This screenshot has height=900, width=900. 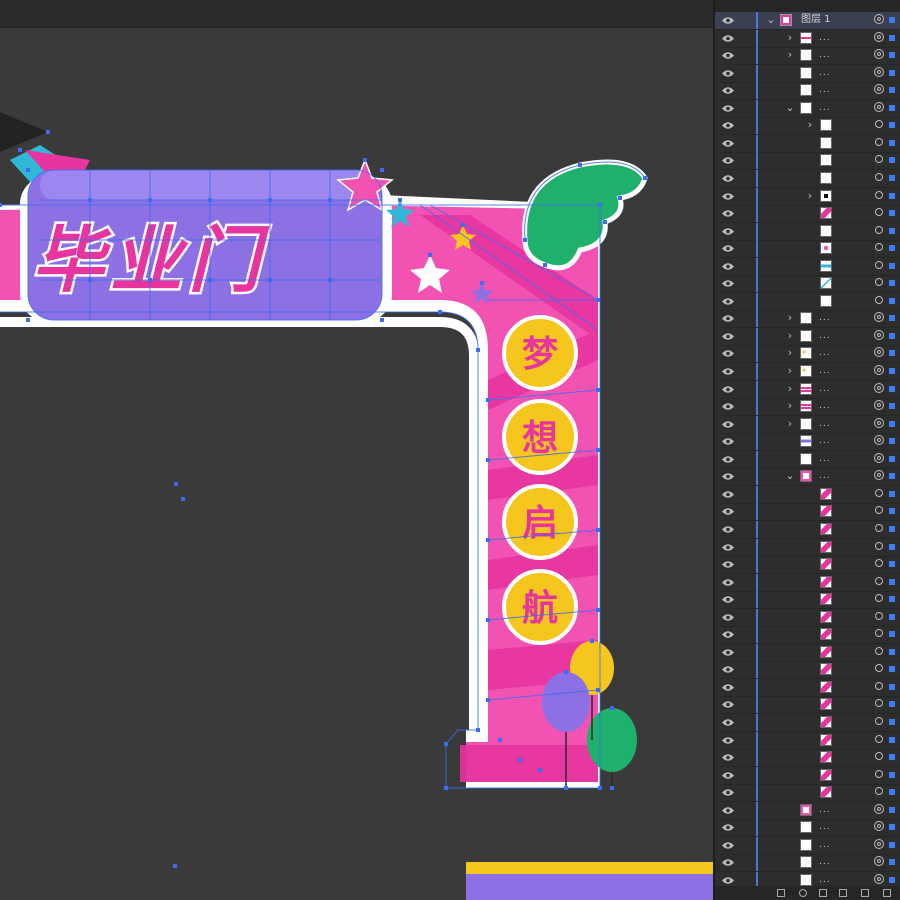 What do you see at coordinates (781, 893) in the screenshot?
I see `export-icon` at bounding box center [781, 893].